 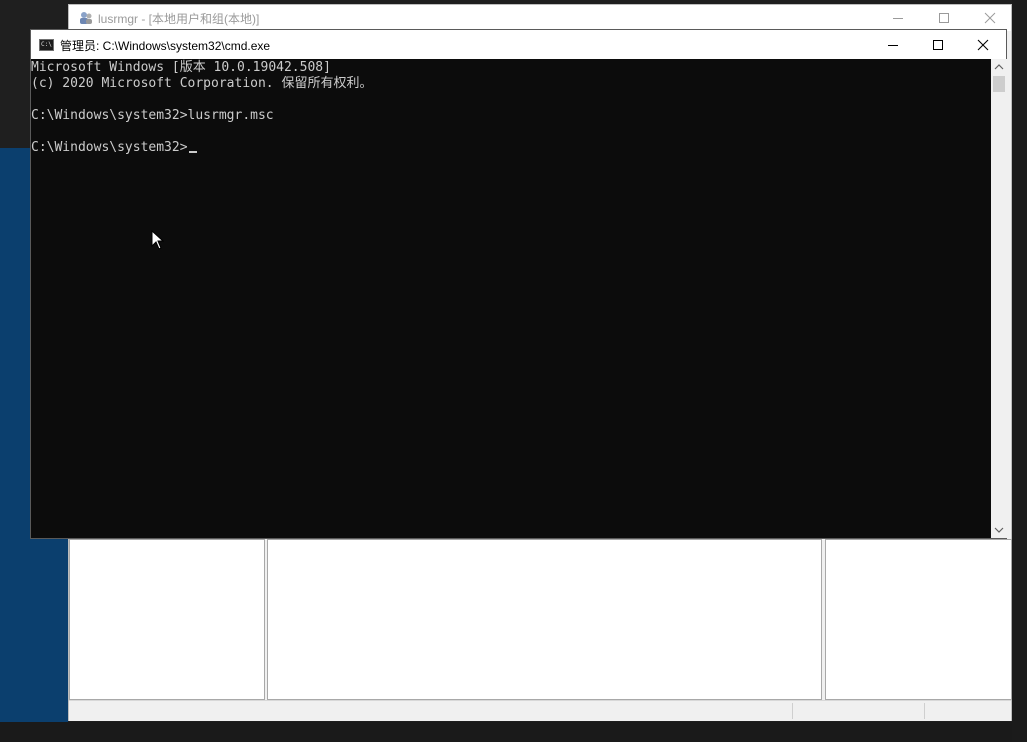 I want to click on cmd-close-button, so click(x=983, y=44).